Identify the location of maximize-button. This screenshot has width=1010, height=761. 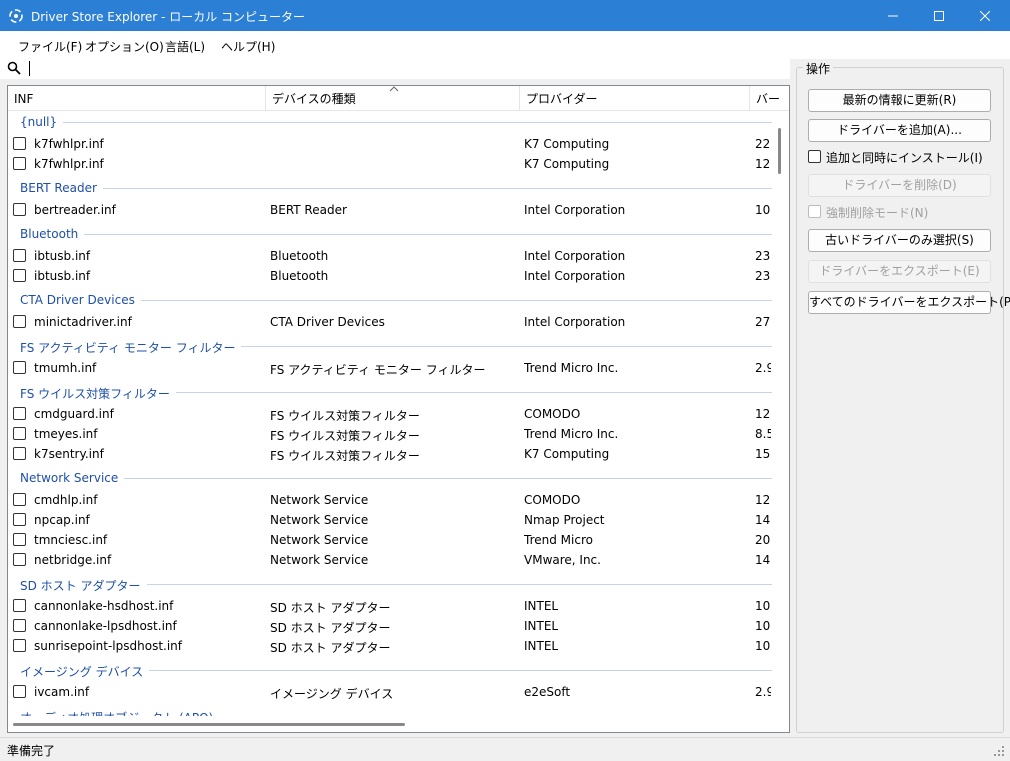
(939, 15).